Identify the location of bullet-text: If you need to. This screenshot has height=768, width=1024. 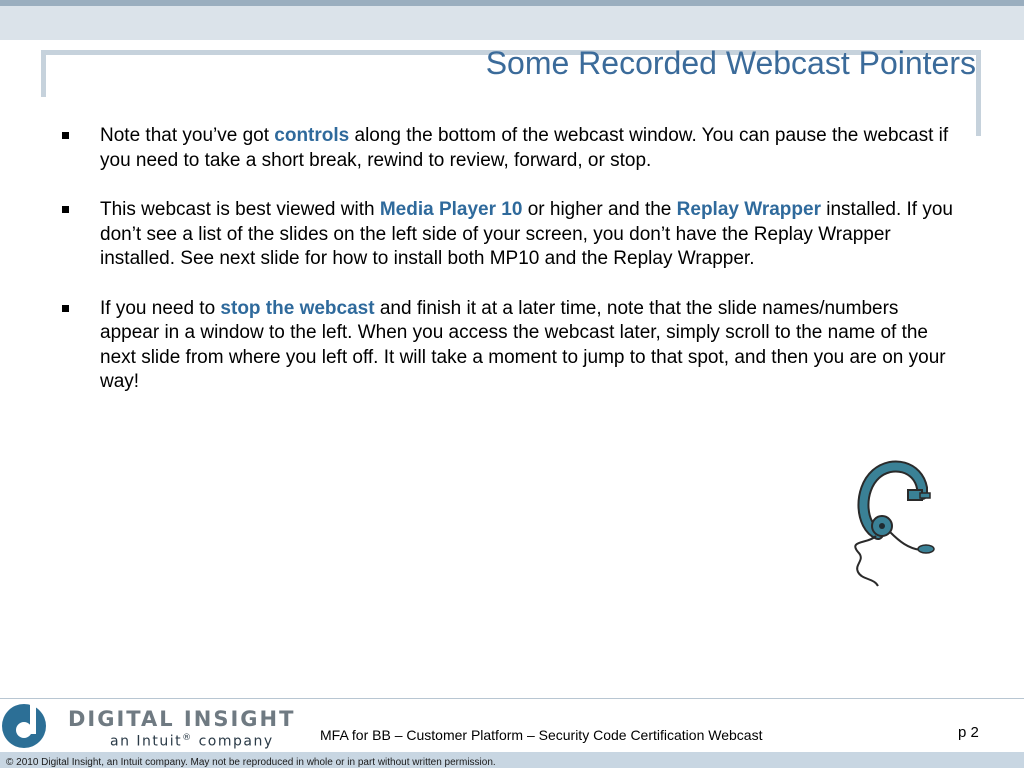
(160, 308).